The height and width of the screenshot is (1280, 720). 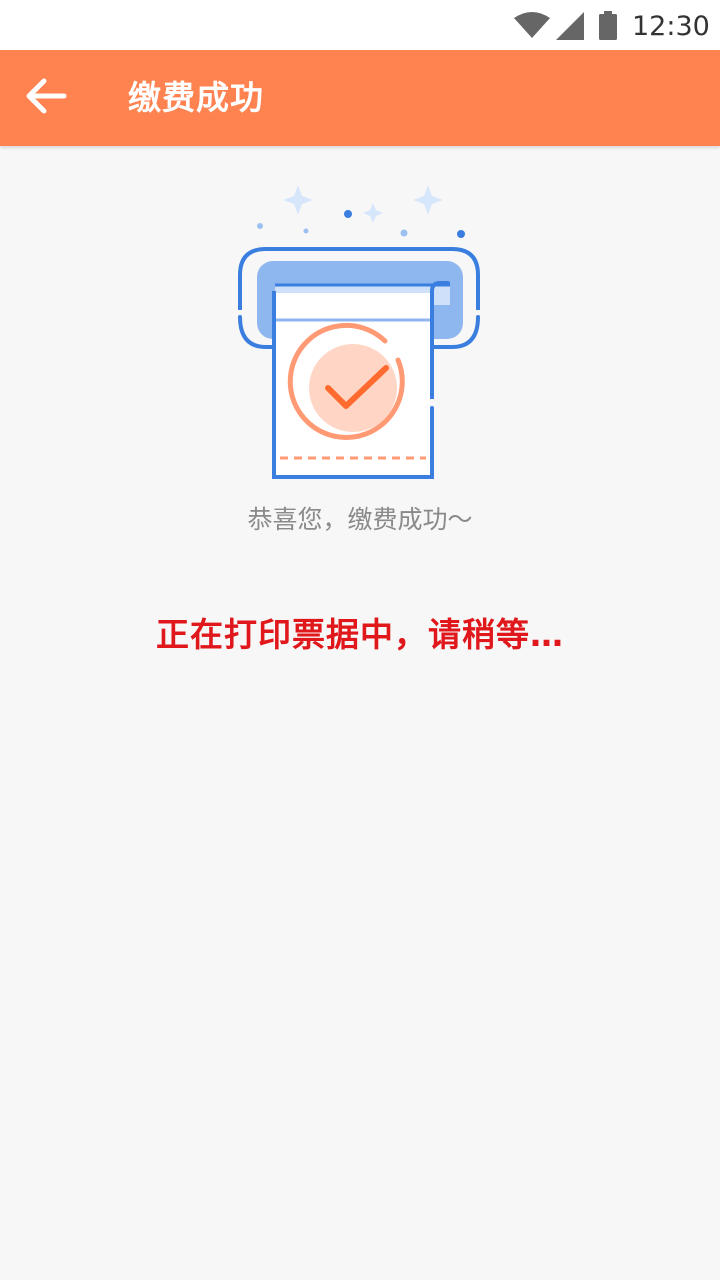 What do you see at coordinates (360, 330) in the screenshot?
I see `receipt-printer-success-icon` at bounding box center [360, 330].